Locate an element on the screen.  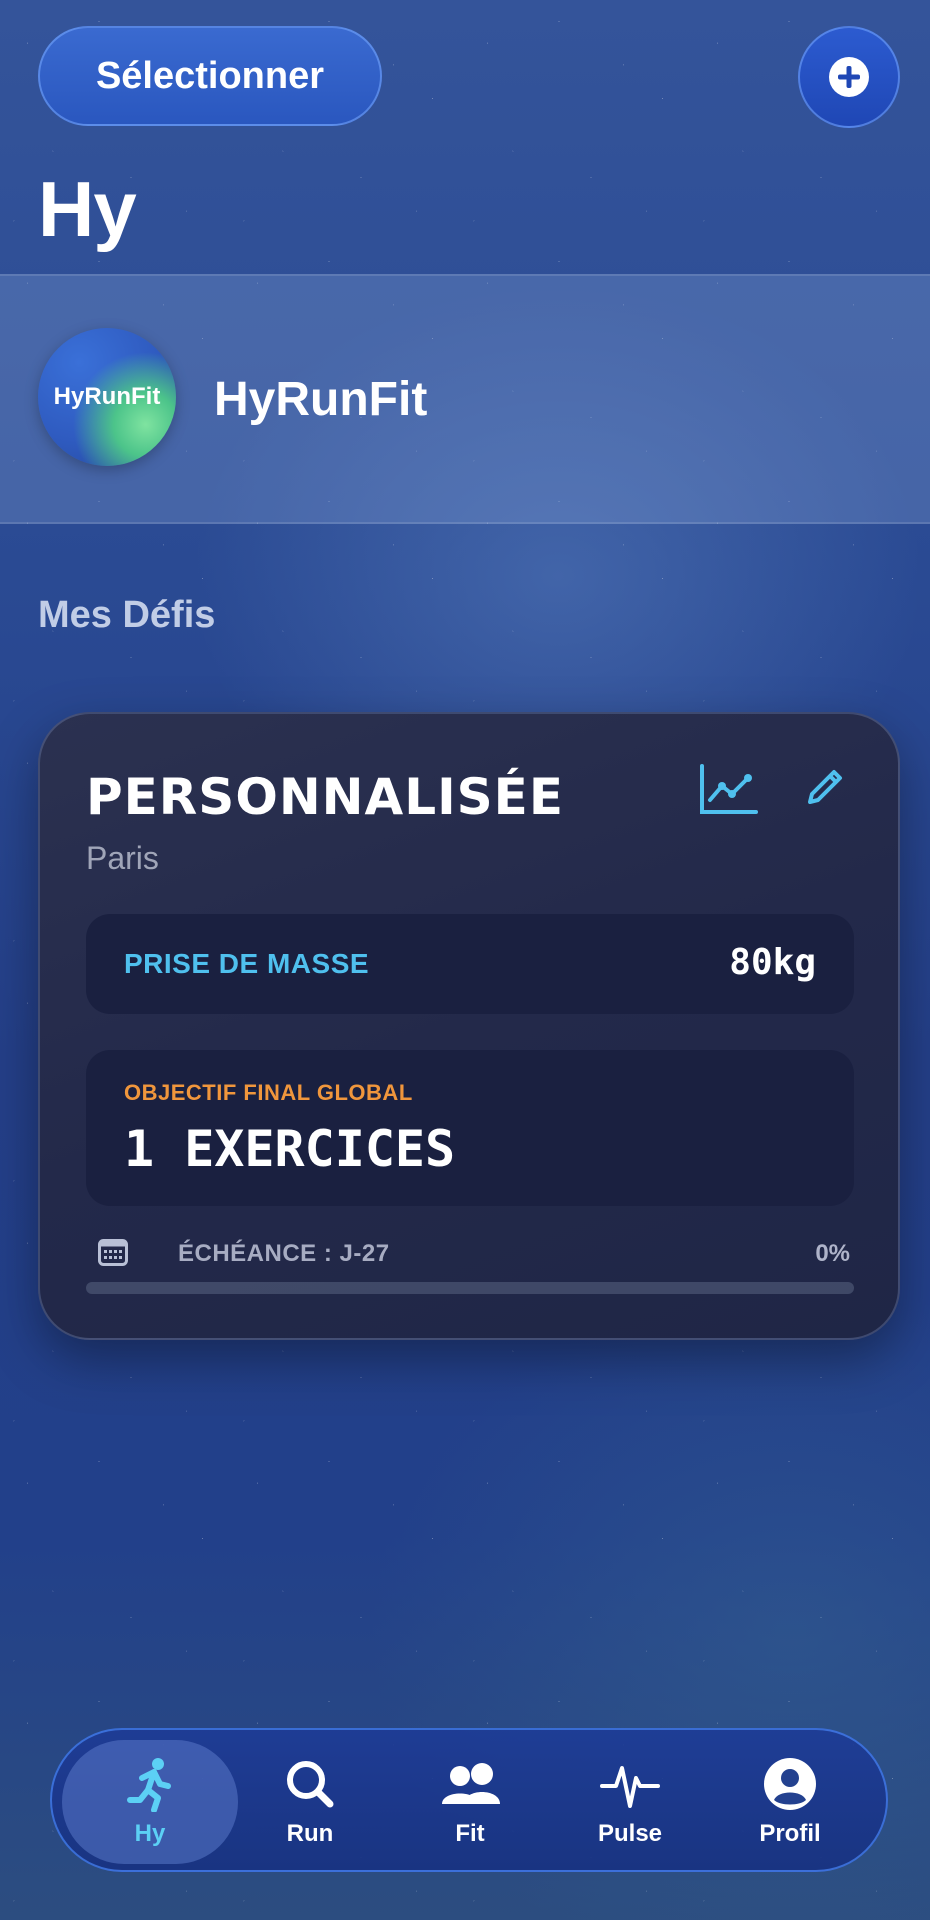
tab-run: Run is located at coordinates (310, 1802).